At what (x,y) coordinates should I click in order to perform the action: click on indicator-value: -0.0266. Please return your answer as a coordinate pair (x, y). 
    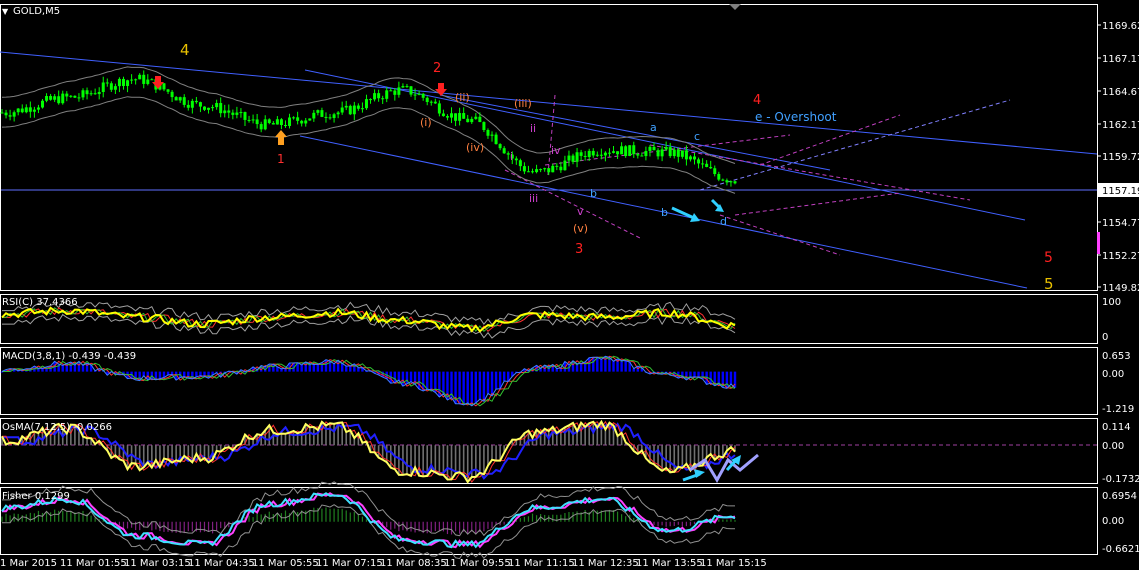
    Looking at the image, I should click on (92, 427).